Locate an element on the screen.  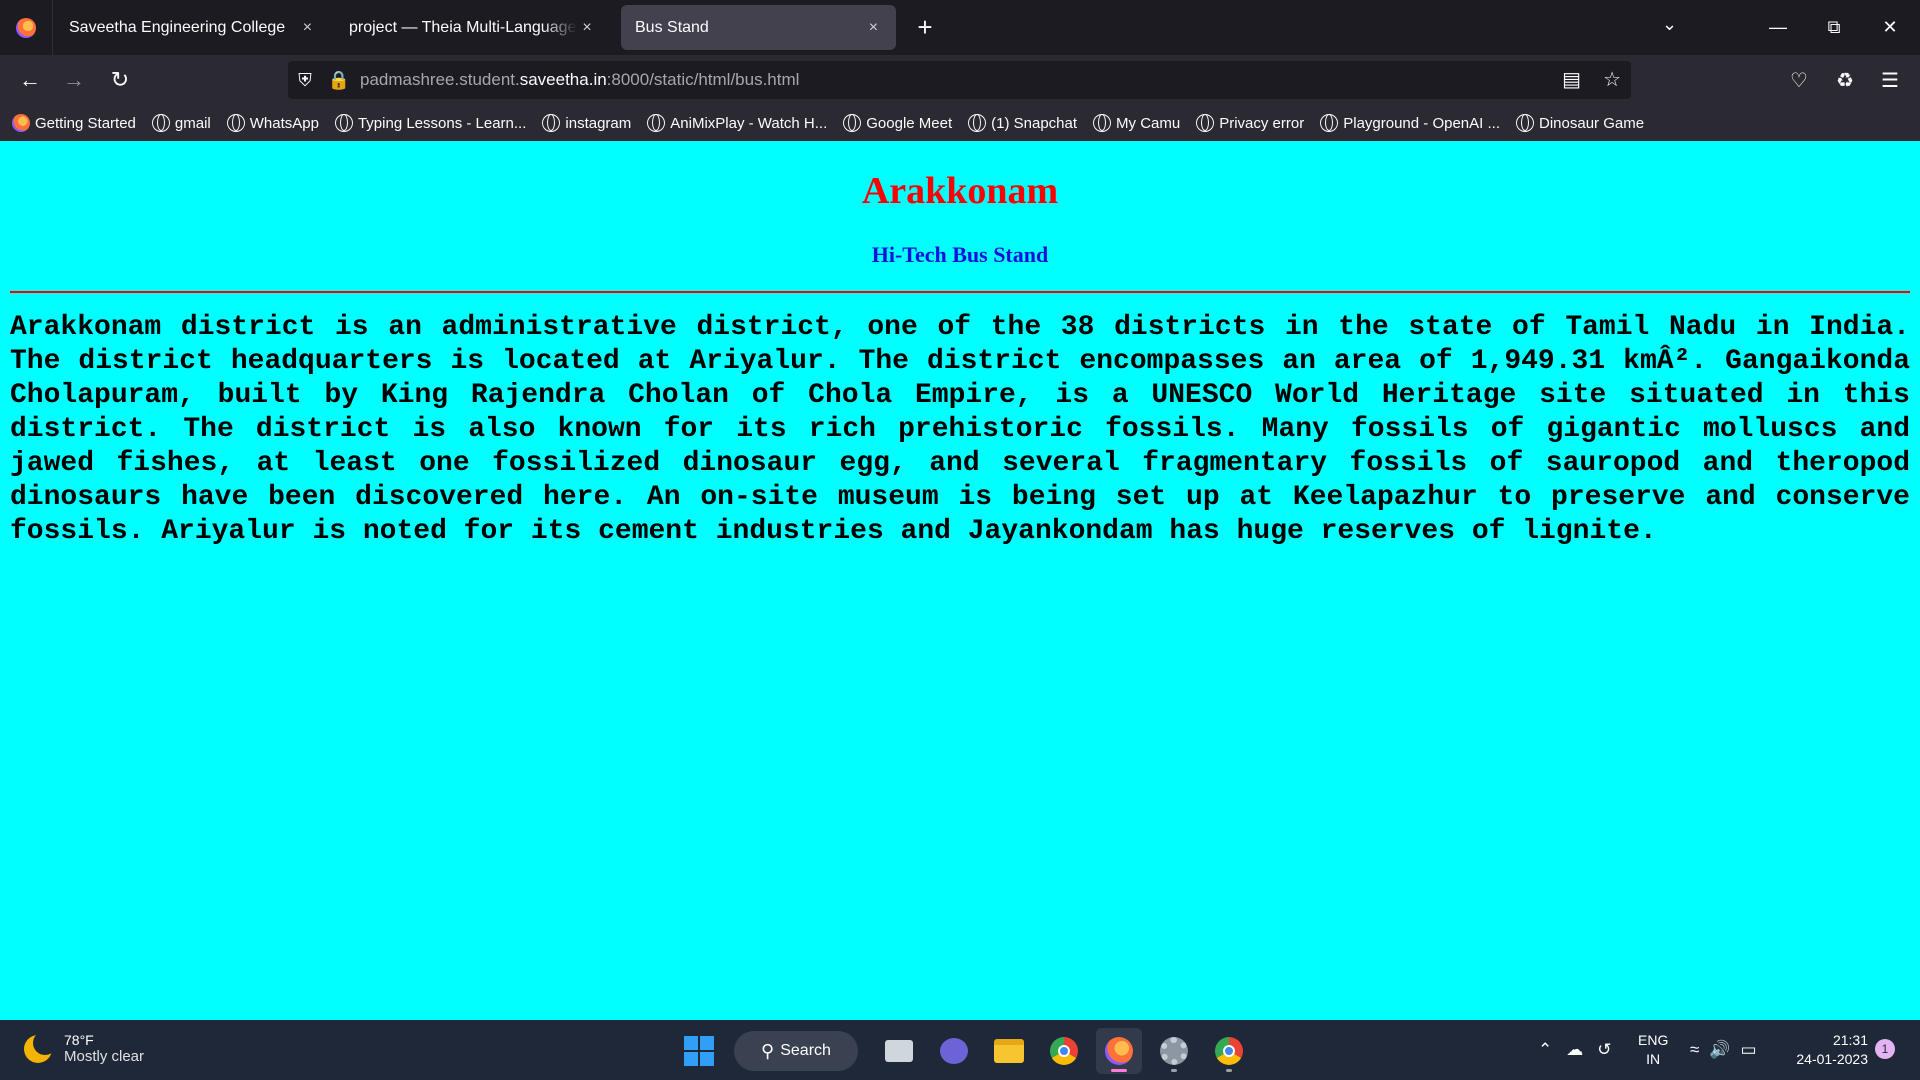
search-icon: ⚲ is located at coordinates (768, 1050).